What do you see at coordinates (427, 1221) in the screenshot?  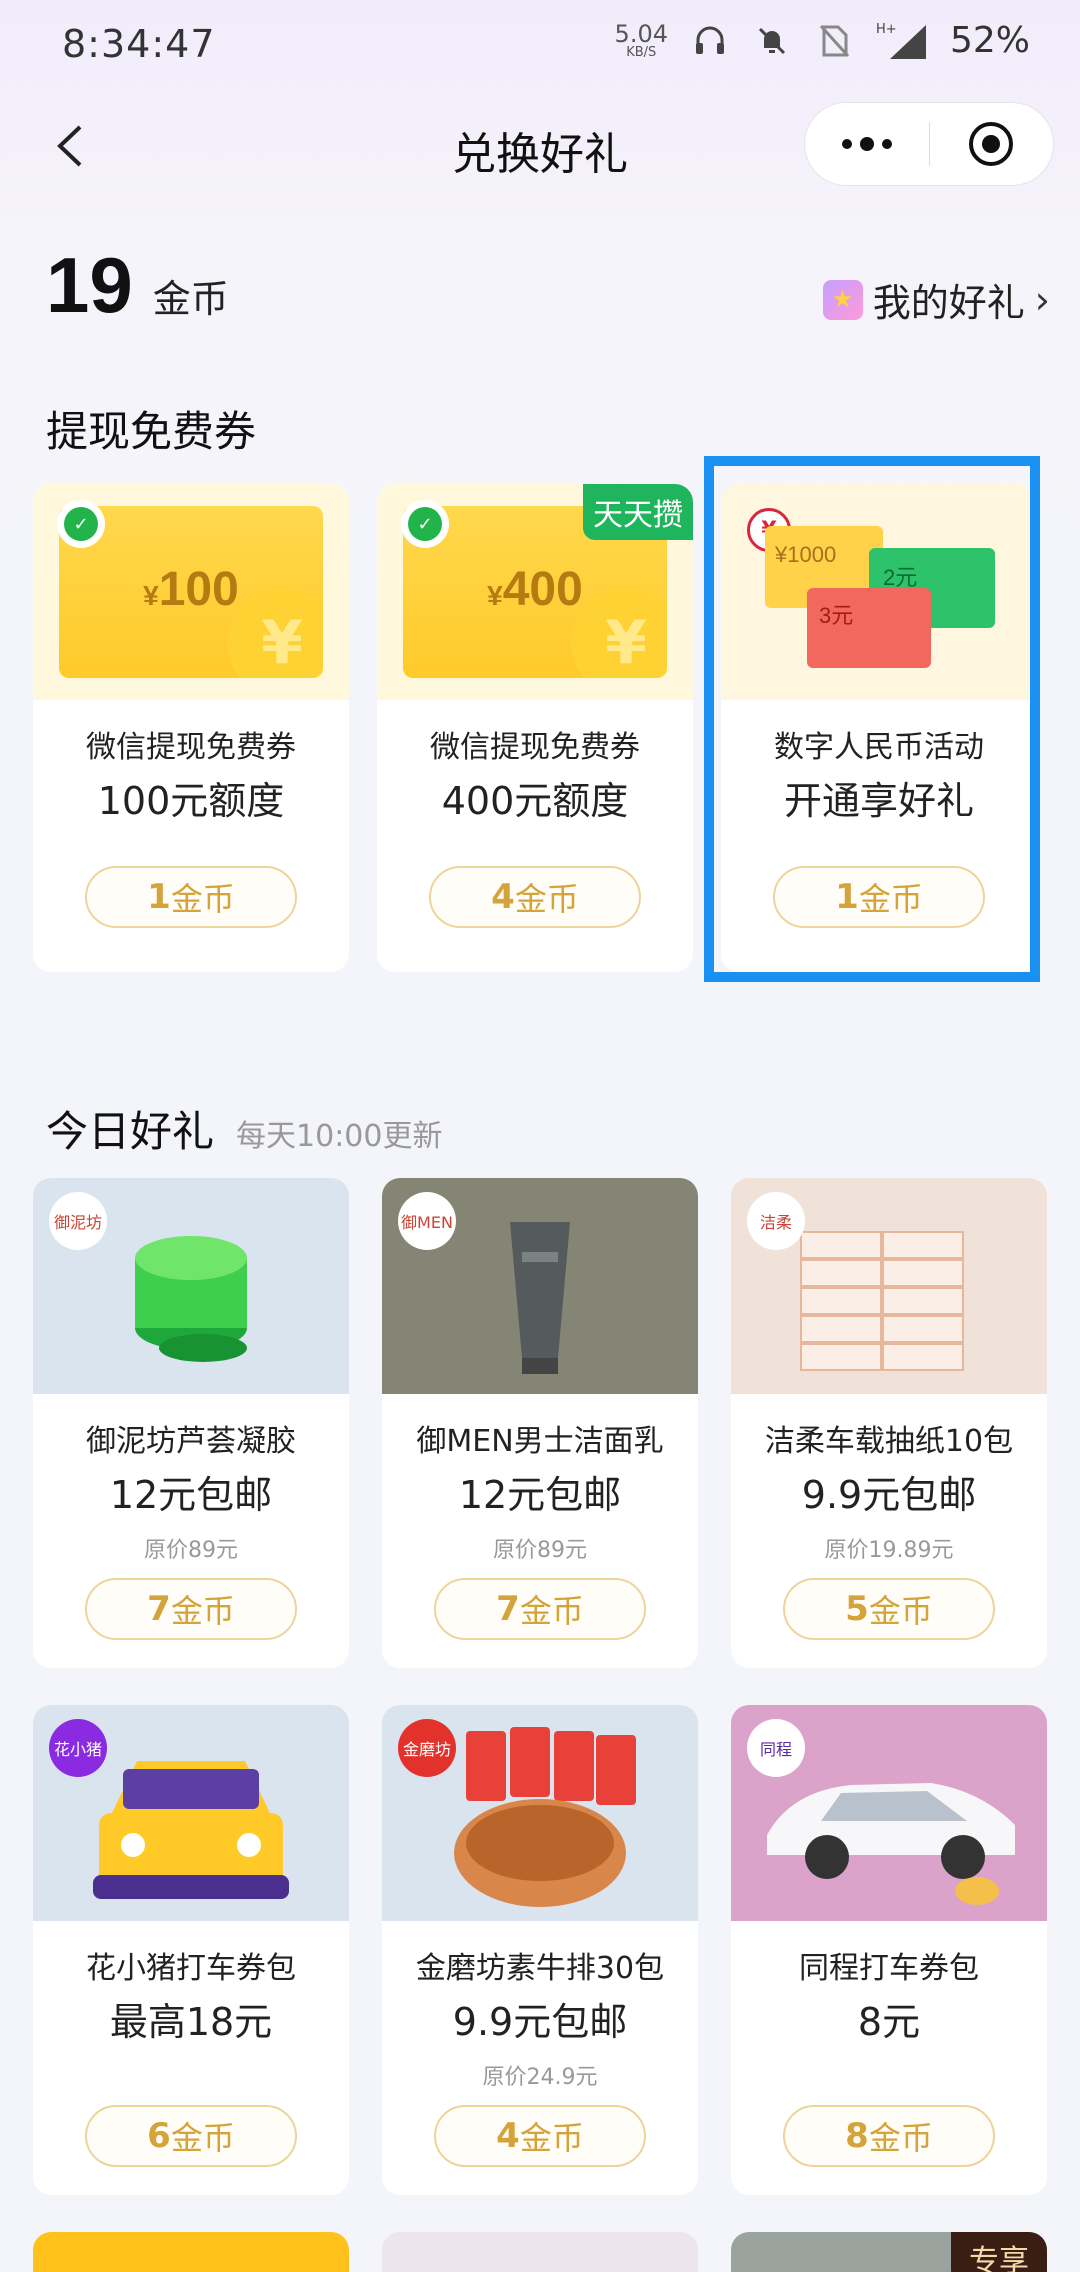 I see `brand-logo-icon: 御MEN` at bounding box center [427, 1221].